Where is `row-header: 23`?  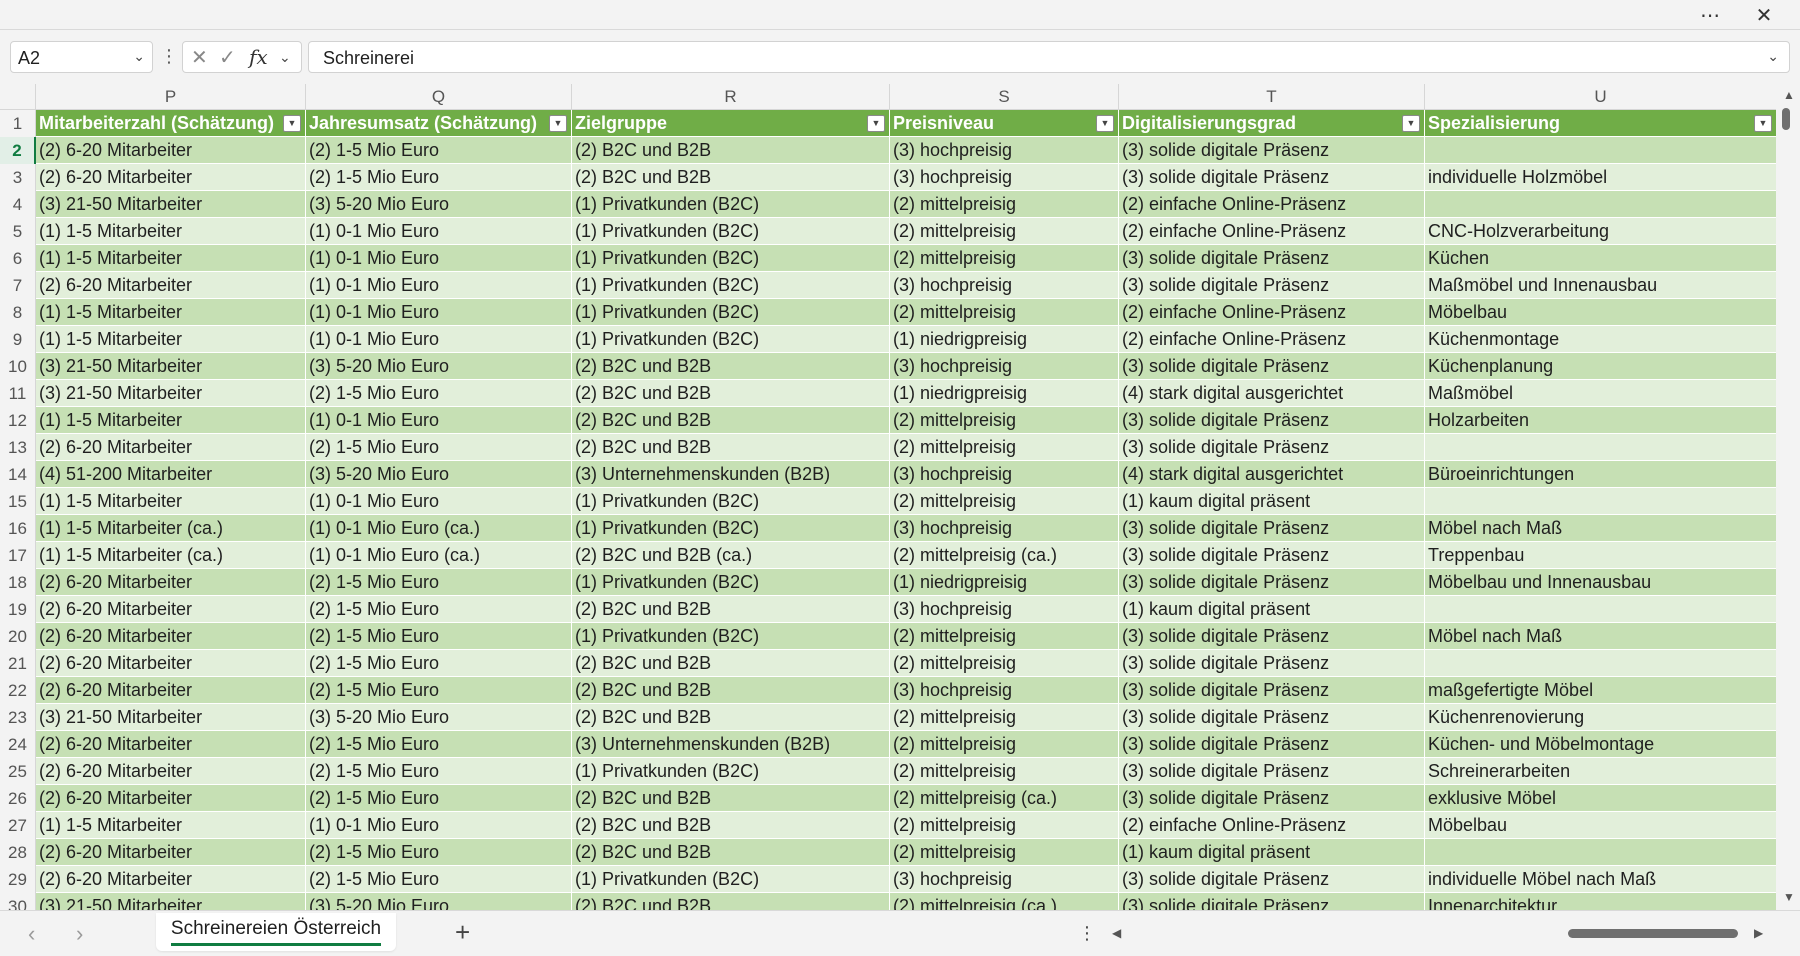
row-header: 23 is located at coordinates (18, 717).